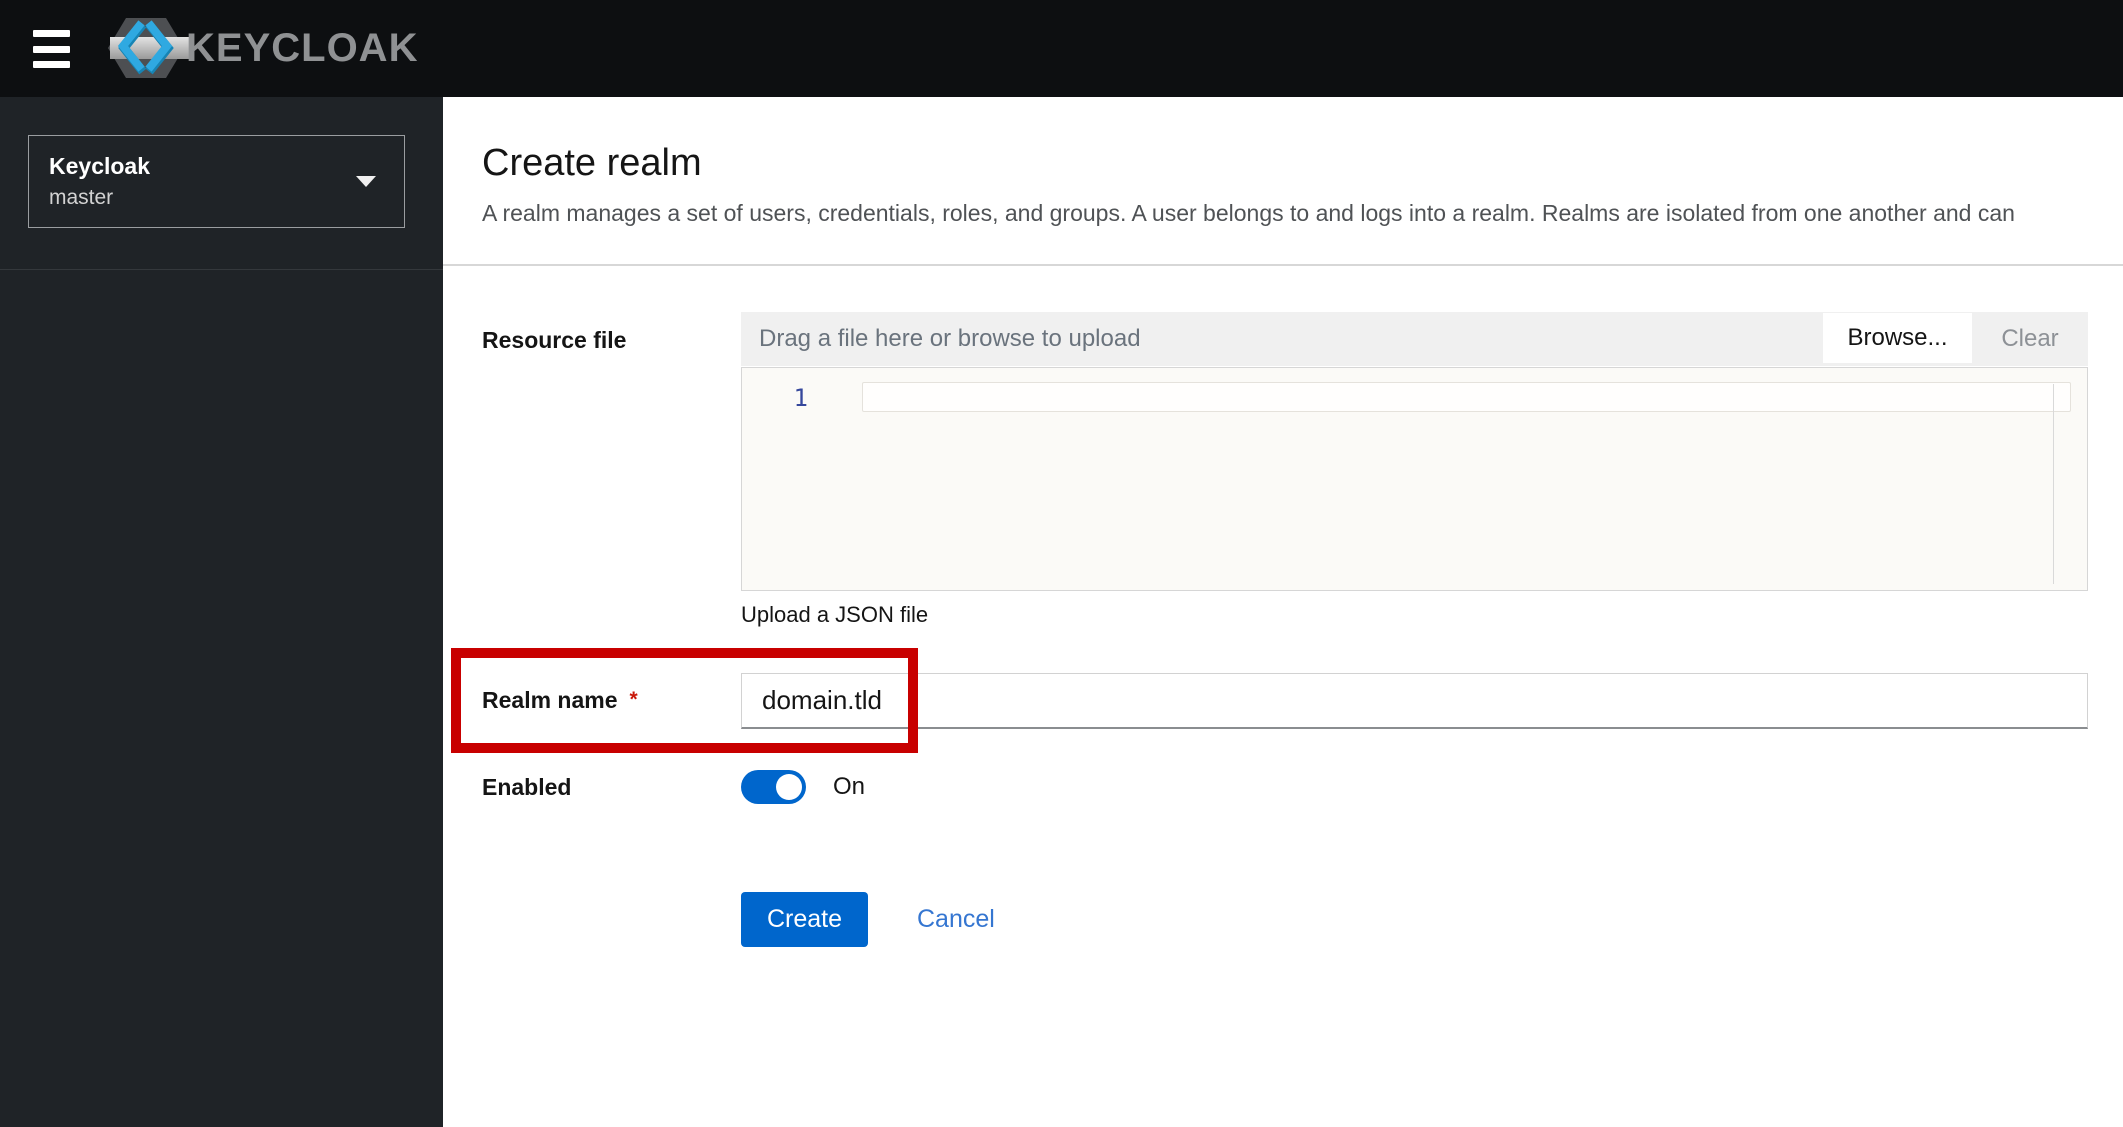 This screenshot has width=2123, height=1127. I want to click on keycloak-hexagon-icon, so click(150, 48).